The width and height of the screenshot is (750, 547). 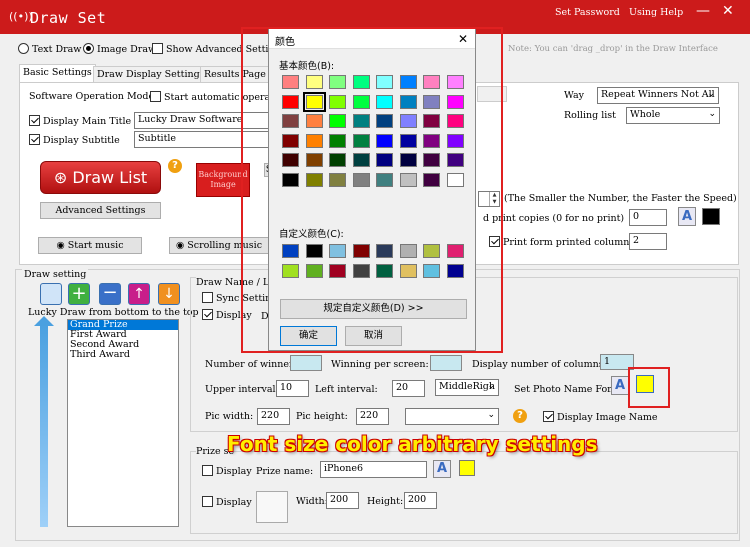 What do you see at coordinates (658, 95) in the screenshot?
I see `way-select: Repeat Winners Not All ⌄` at bounding box center [658, 95].